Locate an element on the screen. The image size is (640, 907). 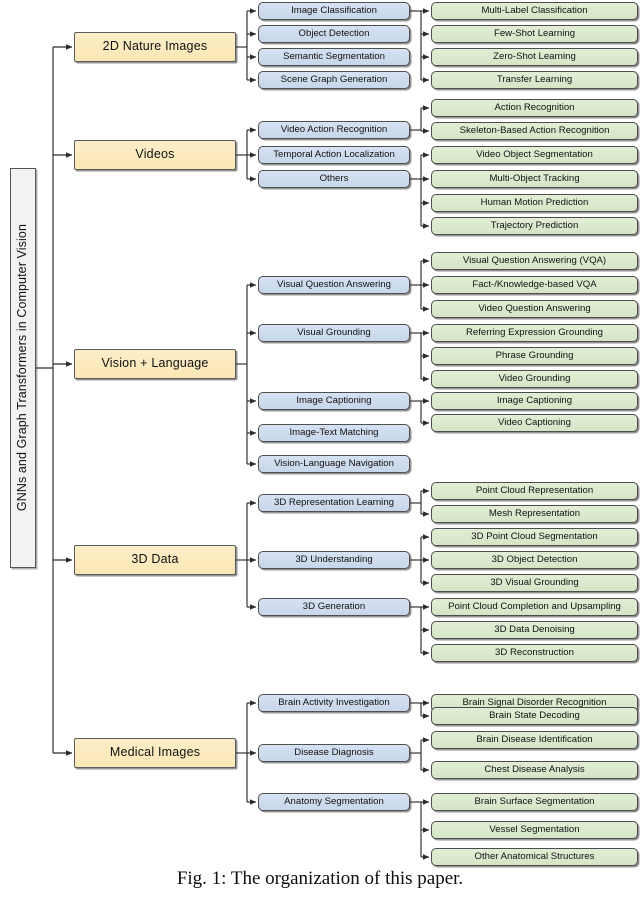
level2-node-anatomy-segmentation: Anatomy Segmentation is located at coordinates (334, 802).